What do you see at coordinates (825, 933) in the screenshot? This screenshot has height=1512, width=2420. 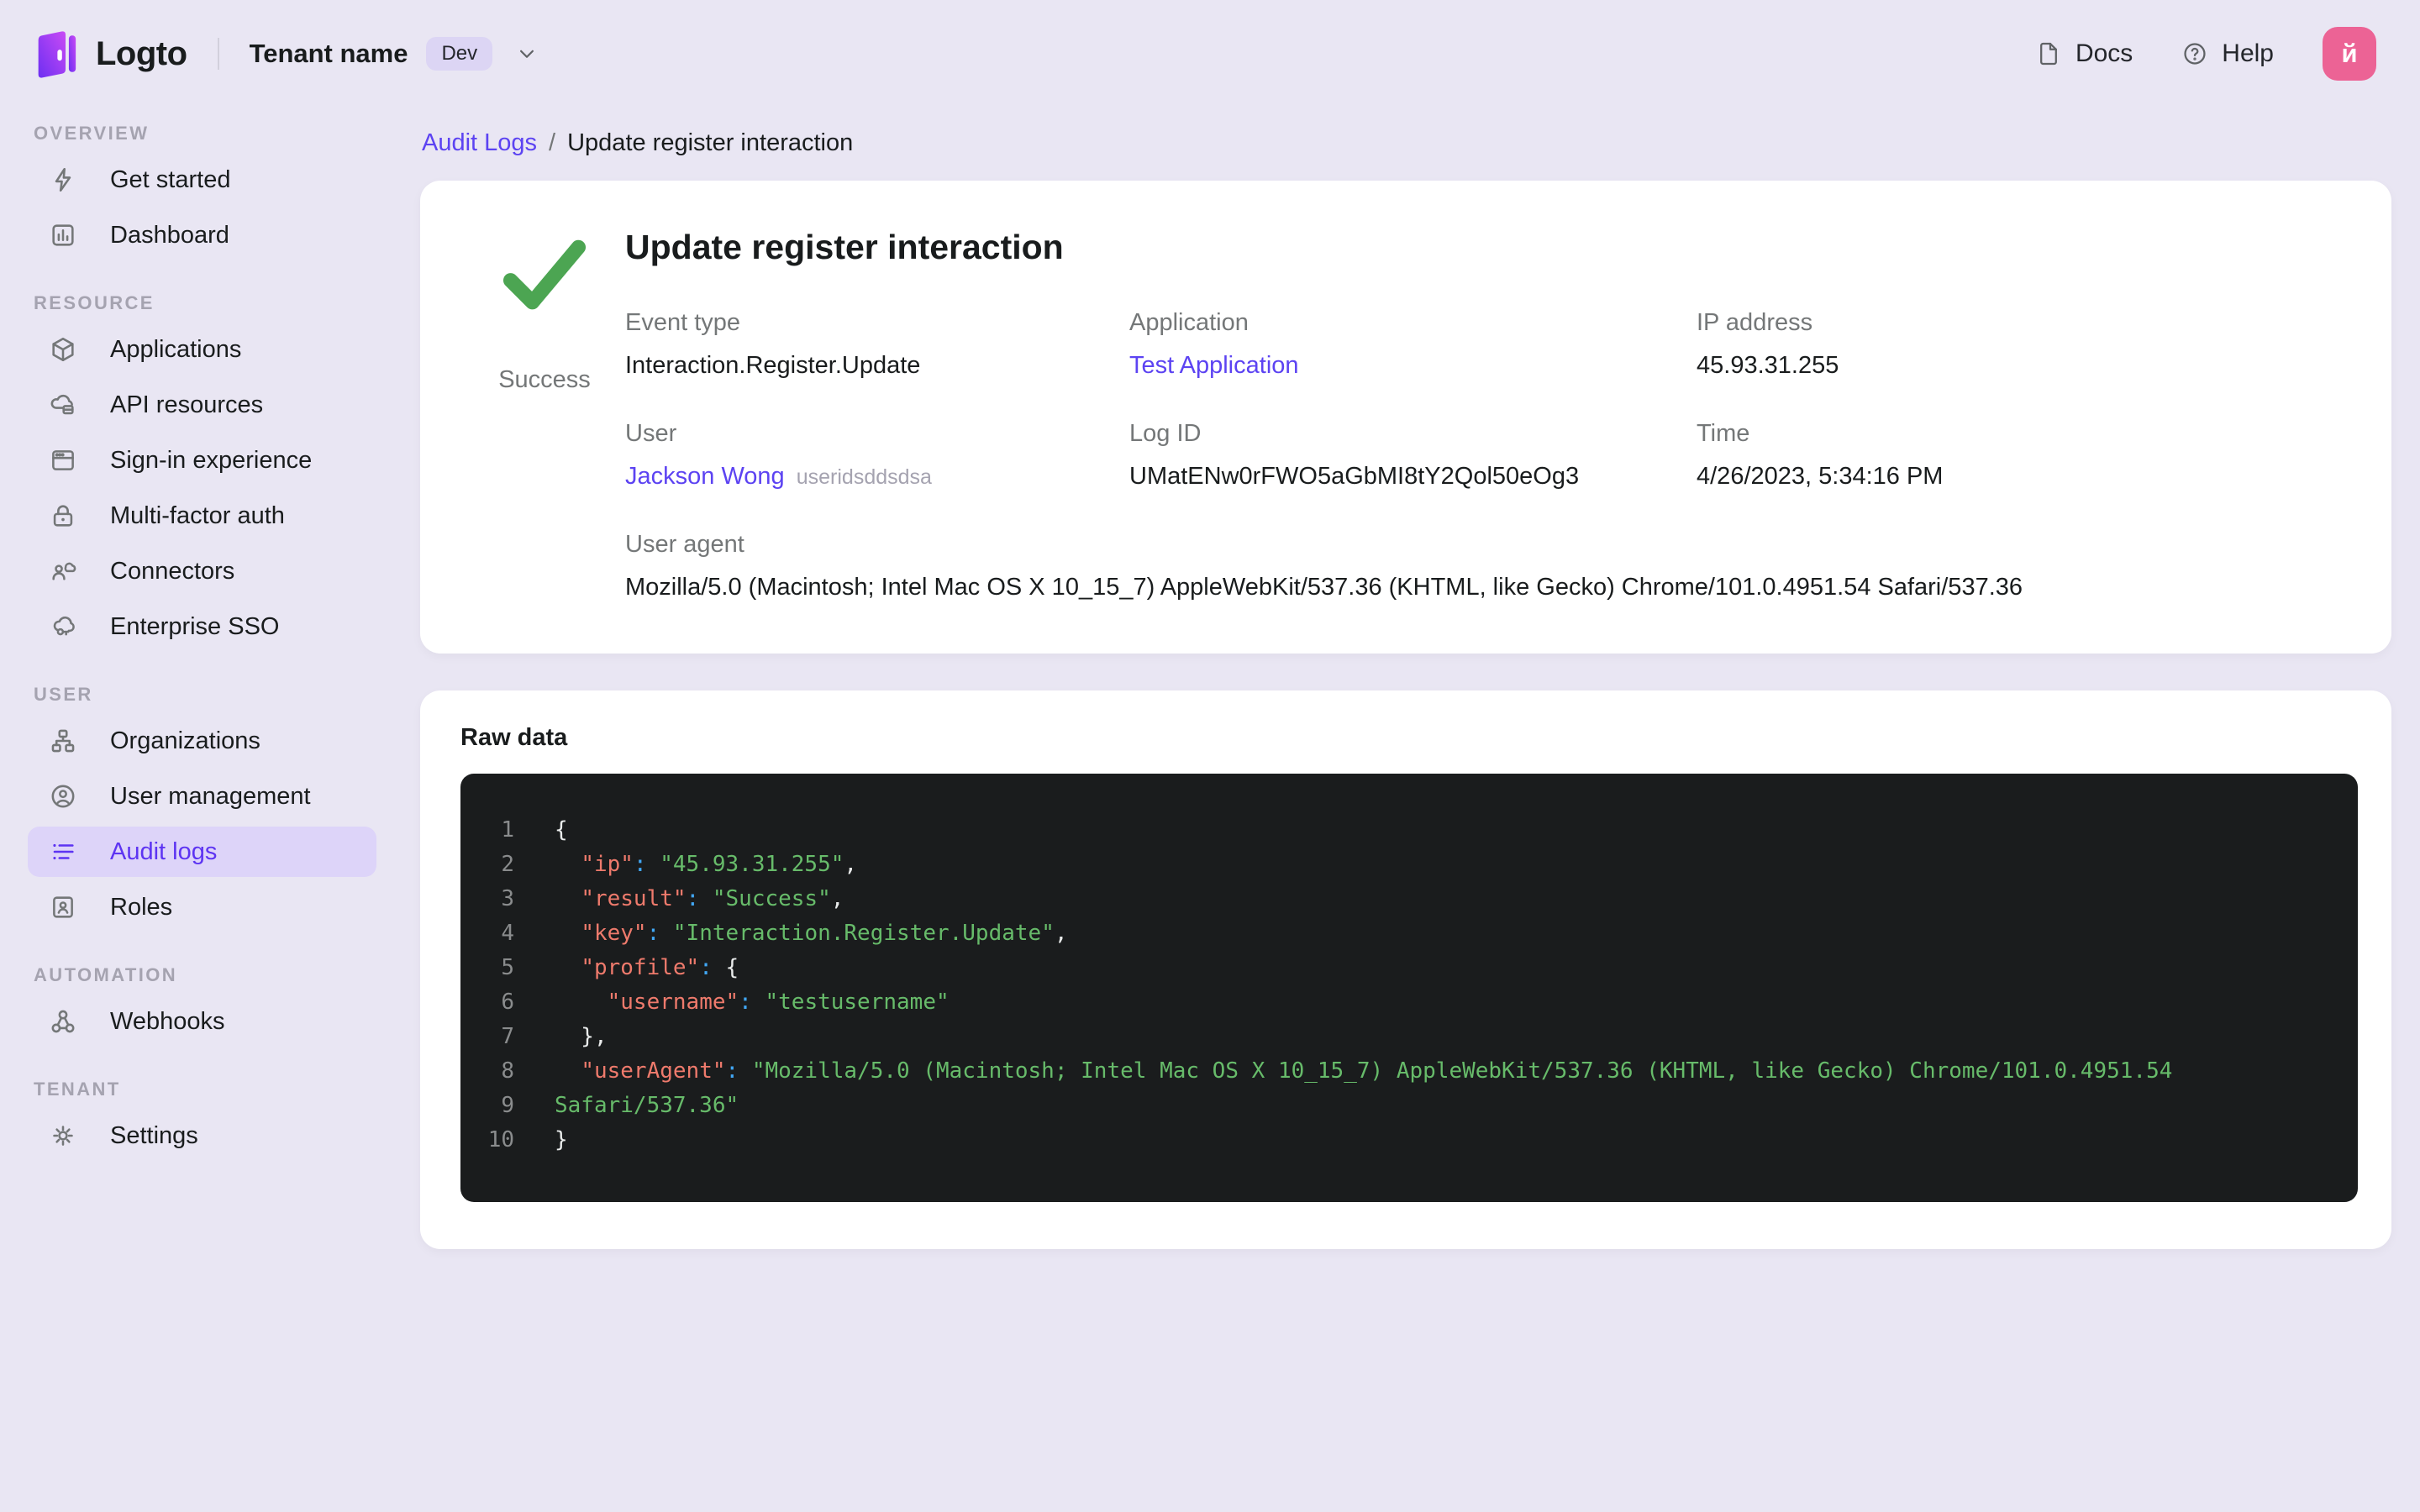 I see `code-text: "key": "Interaction.Register.Update",` at bounding box center [825, 933].